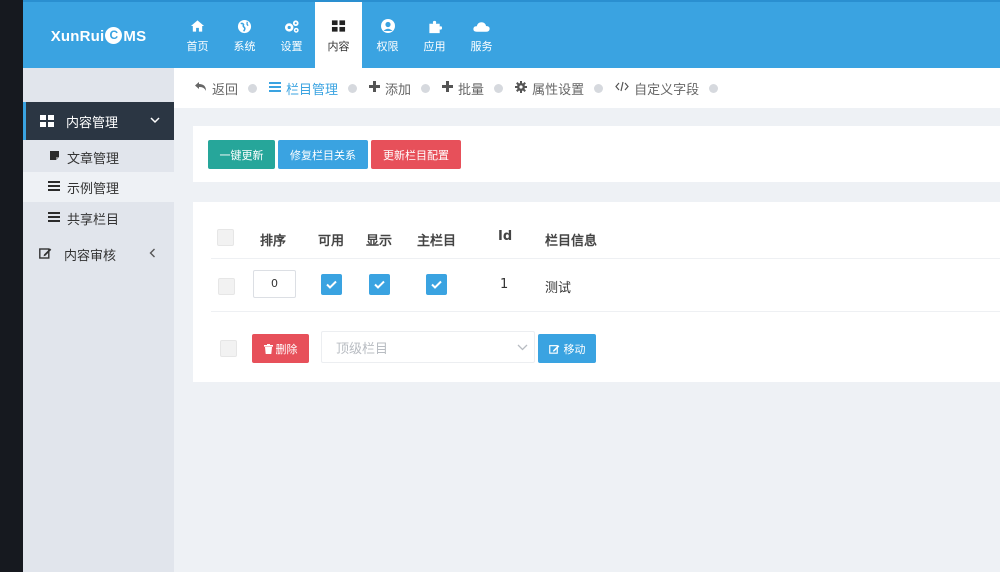 The height and width of the screenshot is (572, 1000). Describe the element at coordinates (114, 35) in the screenshot. I see `logo-c-badge: C` at that location.